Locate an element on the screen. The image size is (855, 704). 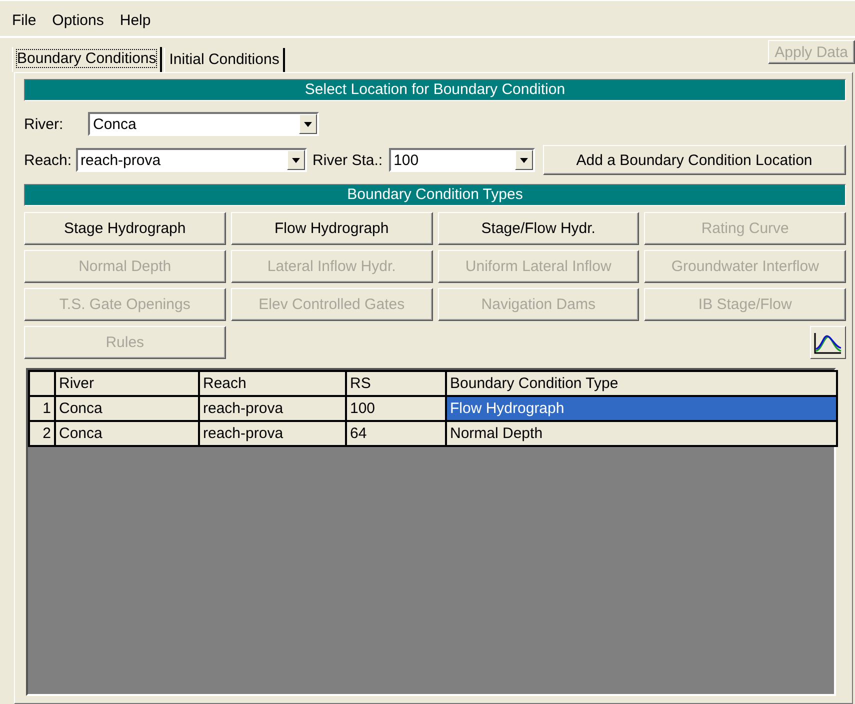
column-header: RS is located at coordinates (396, 383).